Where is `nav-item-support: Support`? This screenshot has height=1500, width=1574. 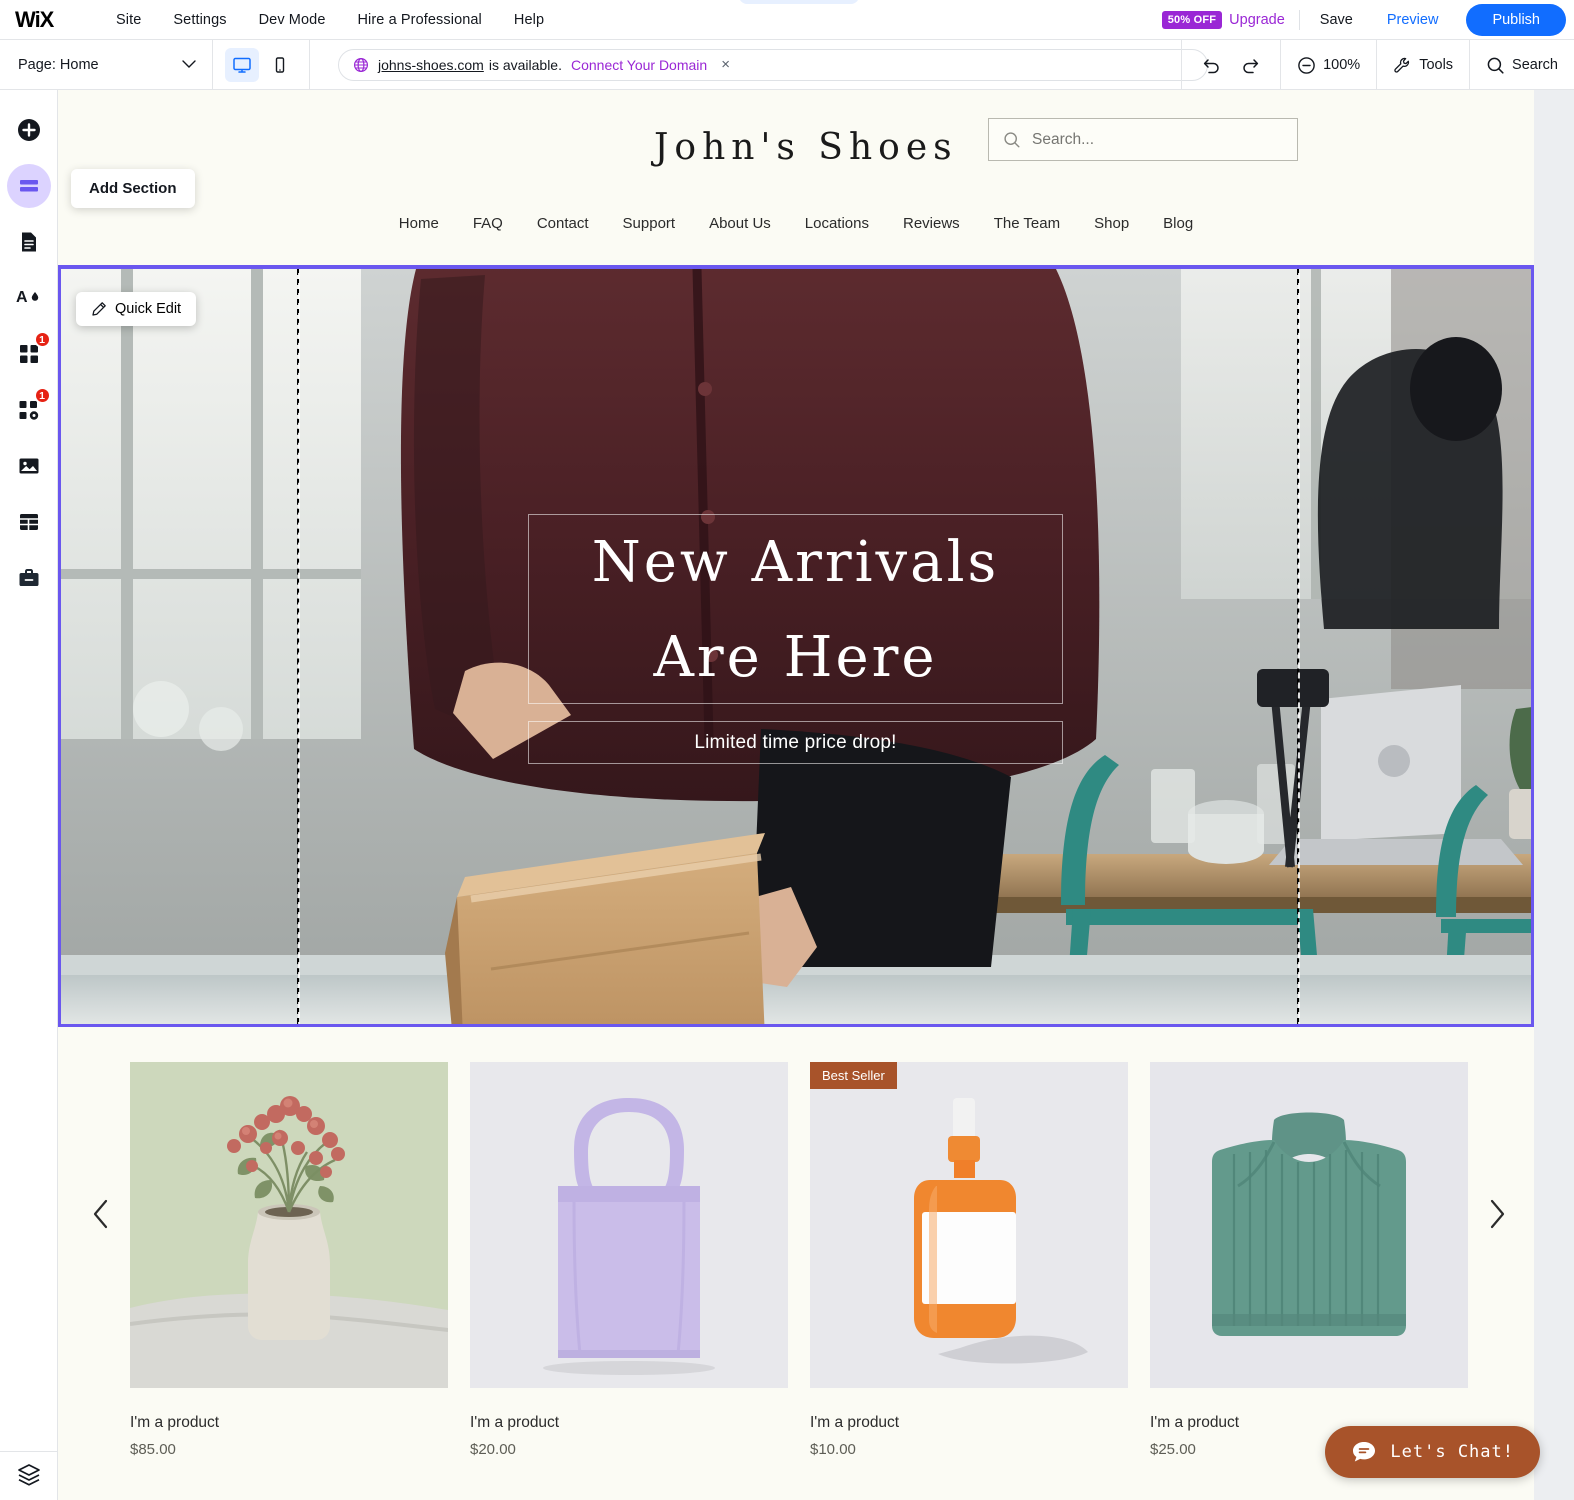
nav-item-support: Support is located at coordinates (649, 223).